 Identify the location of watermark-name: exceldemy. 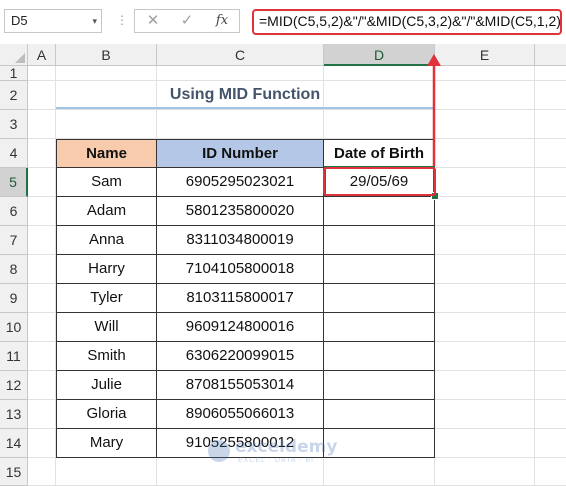
(286, 447).